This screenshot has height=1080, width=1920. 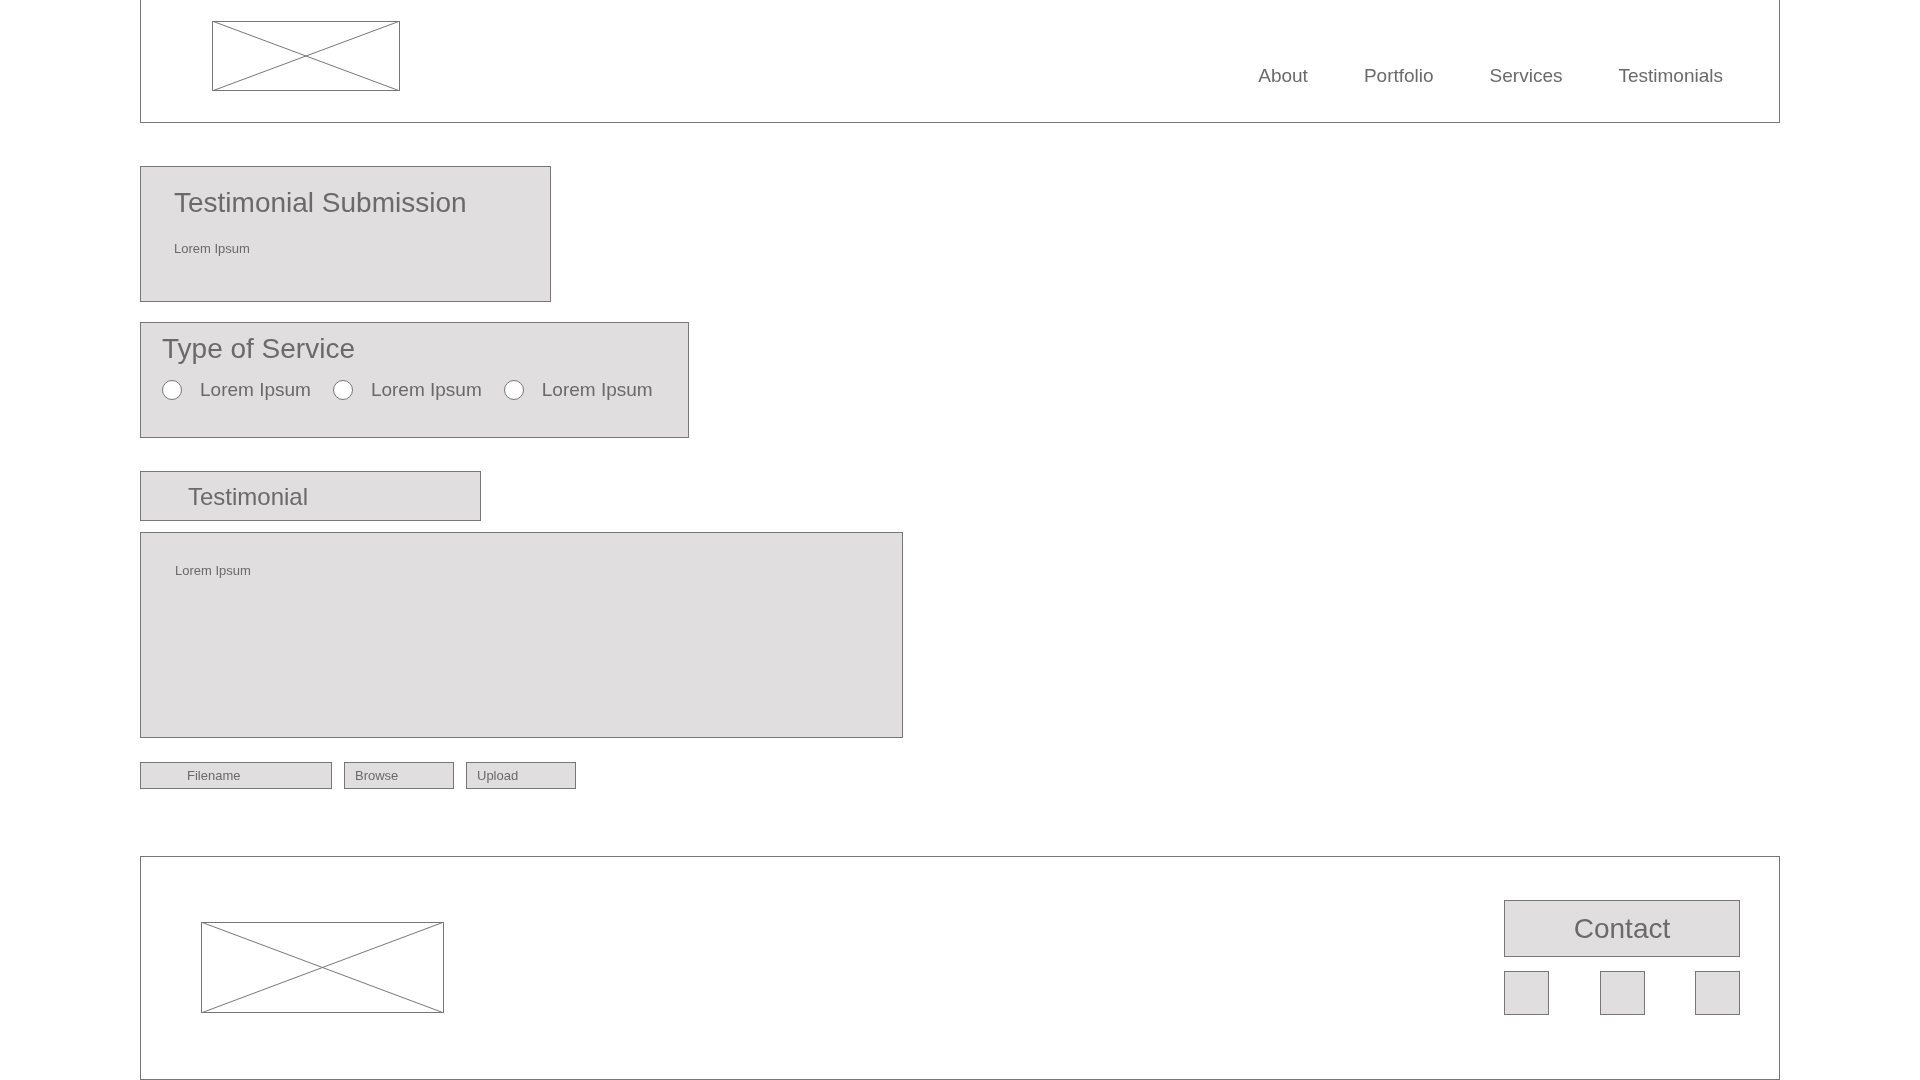 I want to click on nav-link: About, so click(x=1283, y=76).